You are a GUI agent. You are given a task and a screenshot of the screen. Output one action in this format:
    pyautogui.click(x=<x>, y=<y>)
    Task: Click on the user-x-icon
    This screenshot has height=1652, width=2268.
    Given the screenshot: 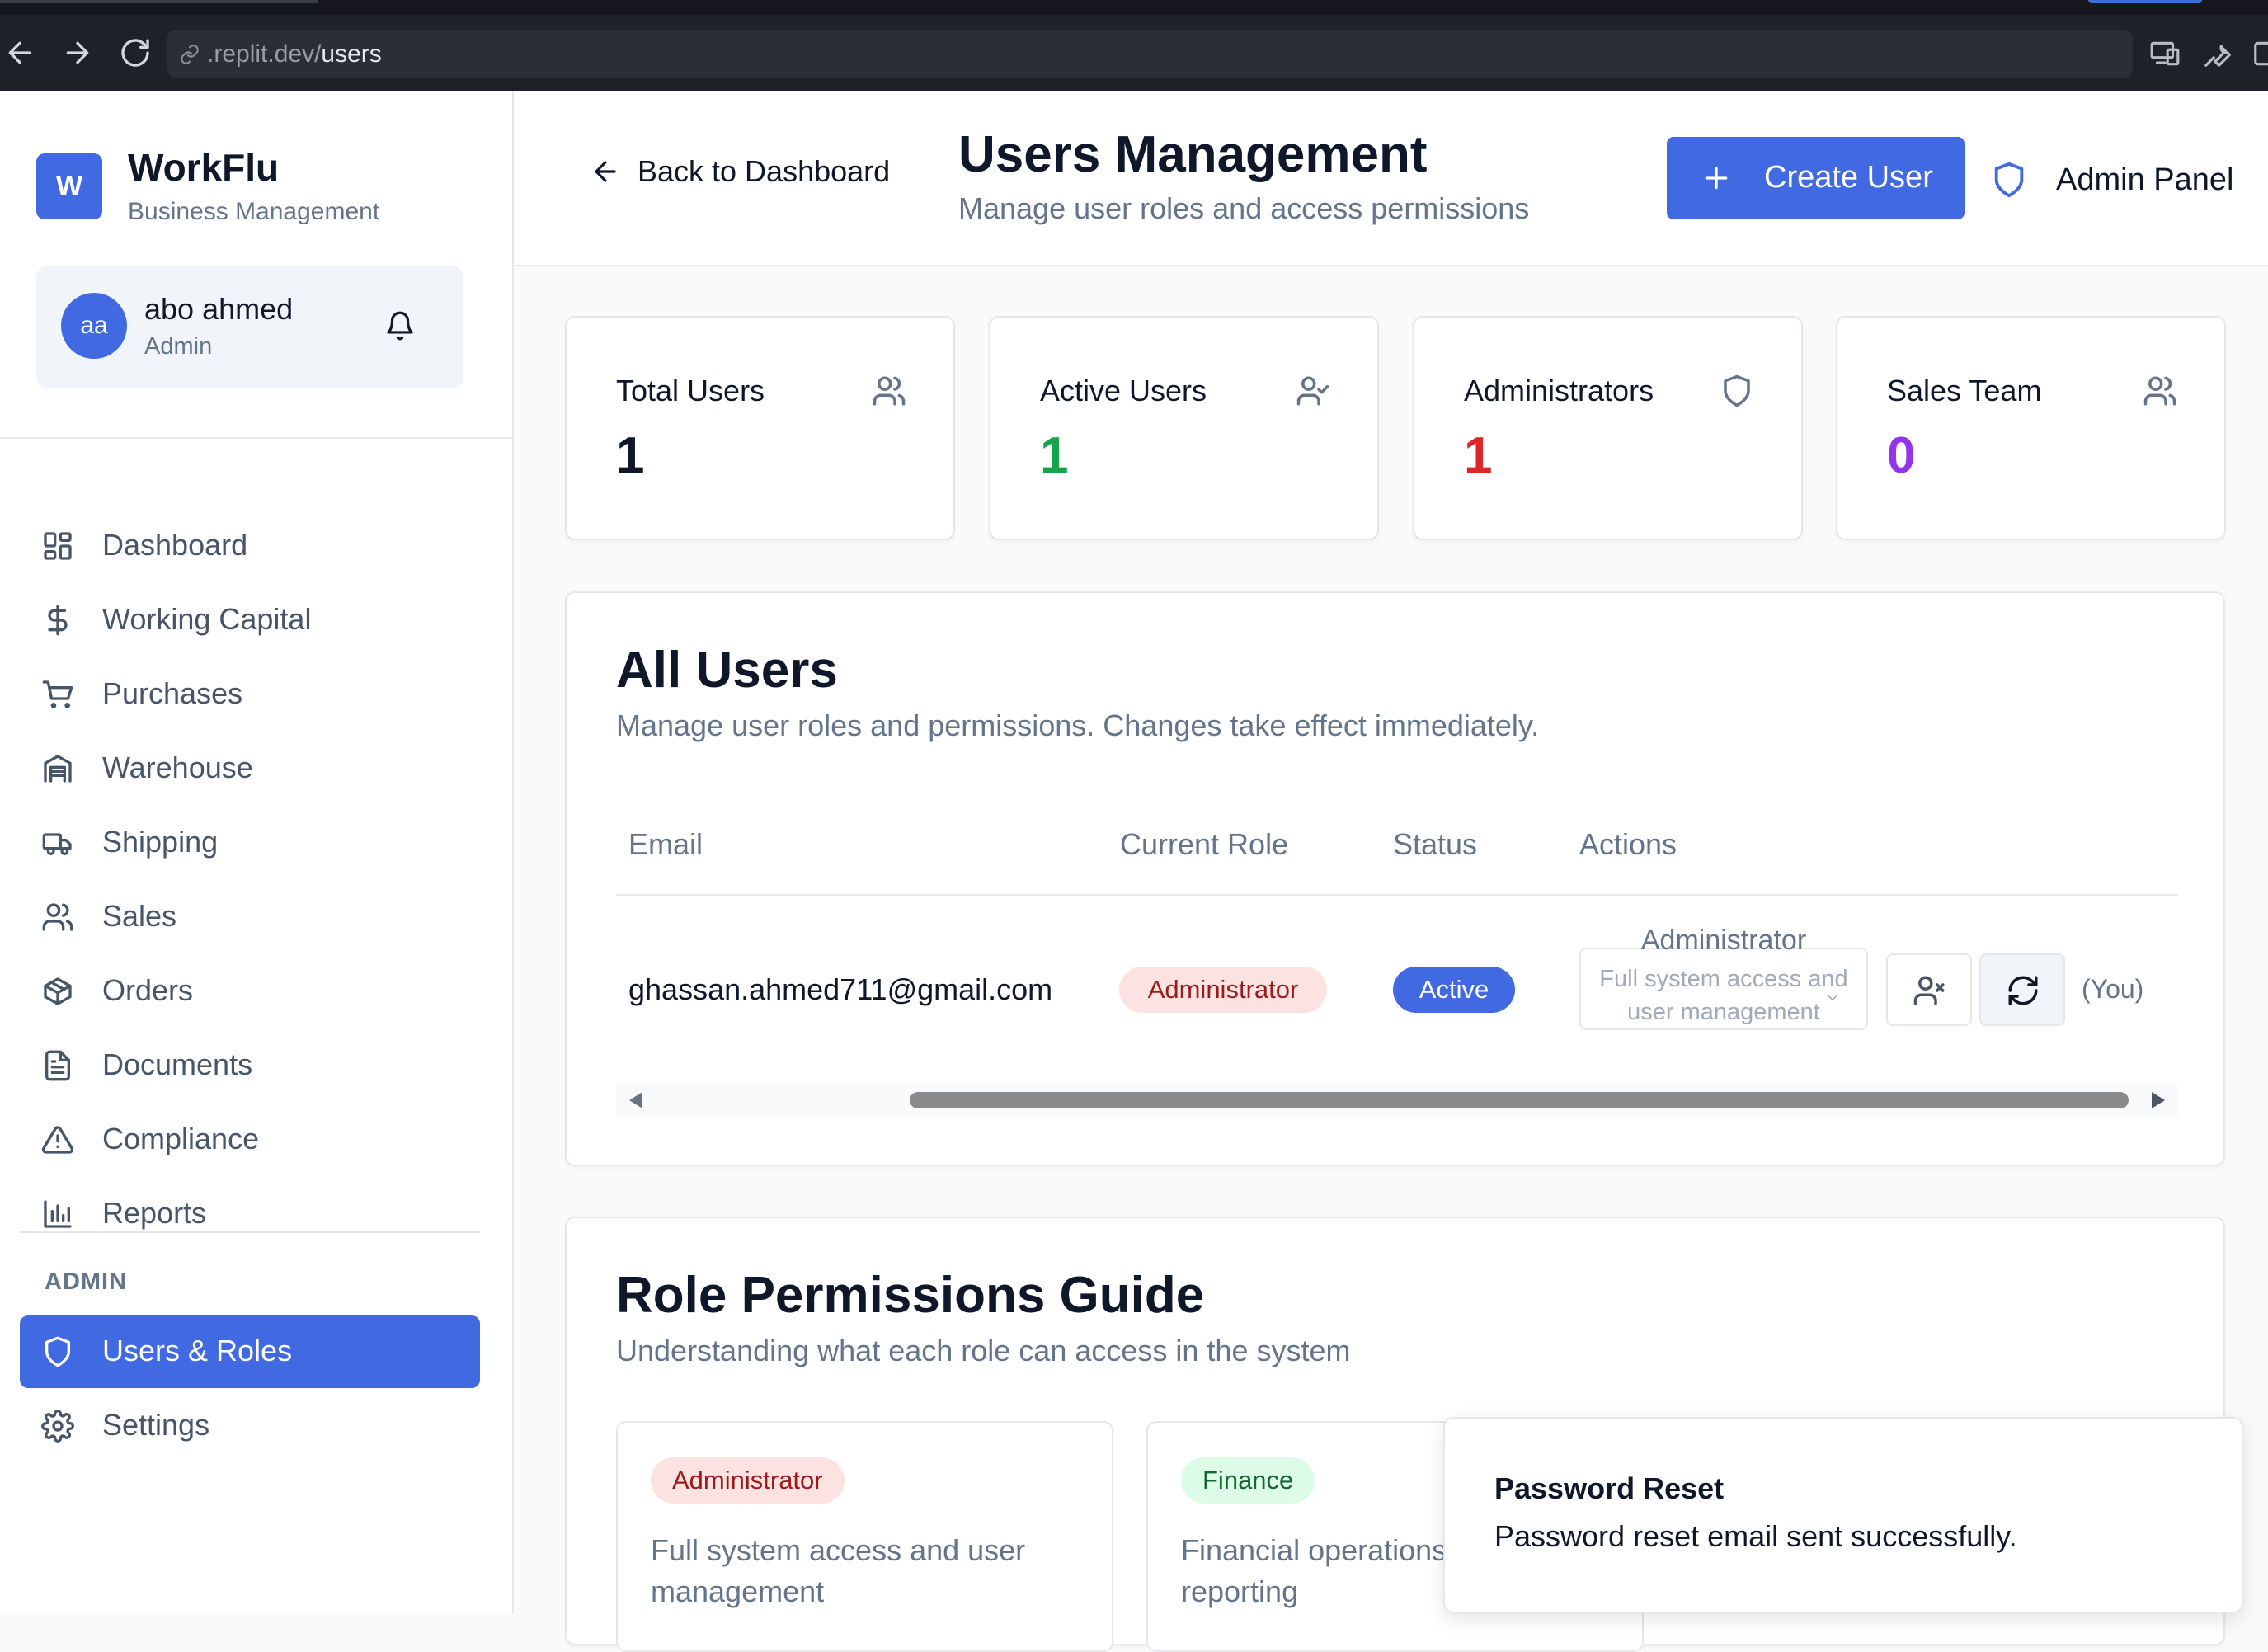 What is the action you would take?
    pyautogui.click(x=1929, y=990)
    